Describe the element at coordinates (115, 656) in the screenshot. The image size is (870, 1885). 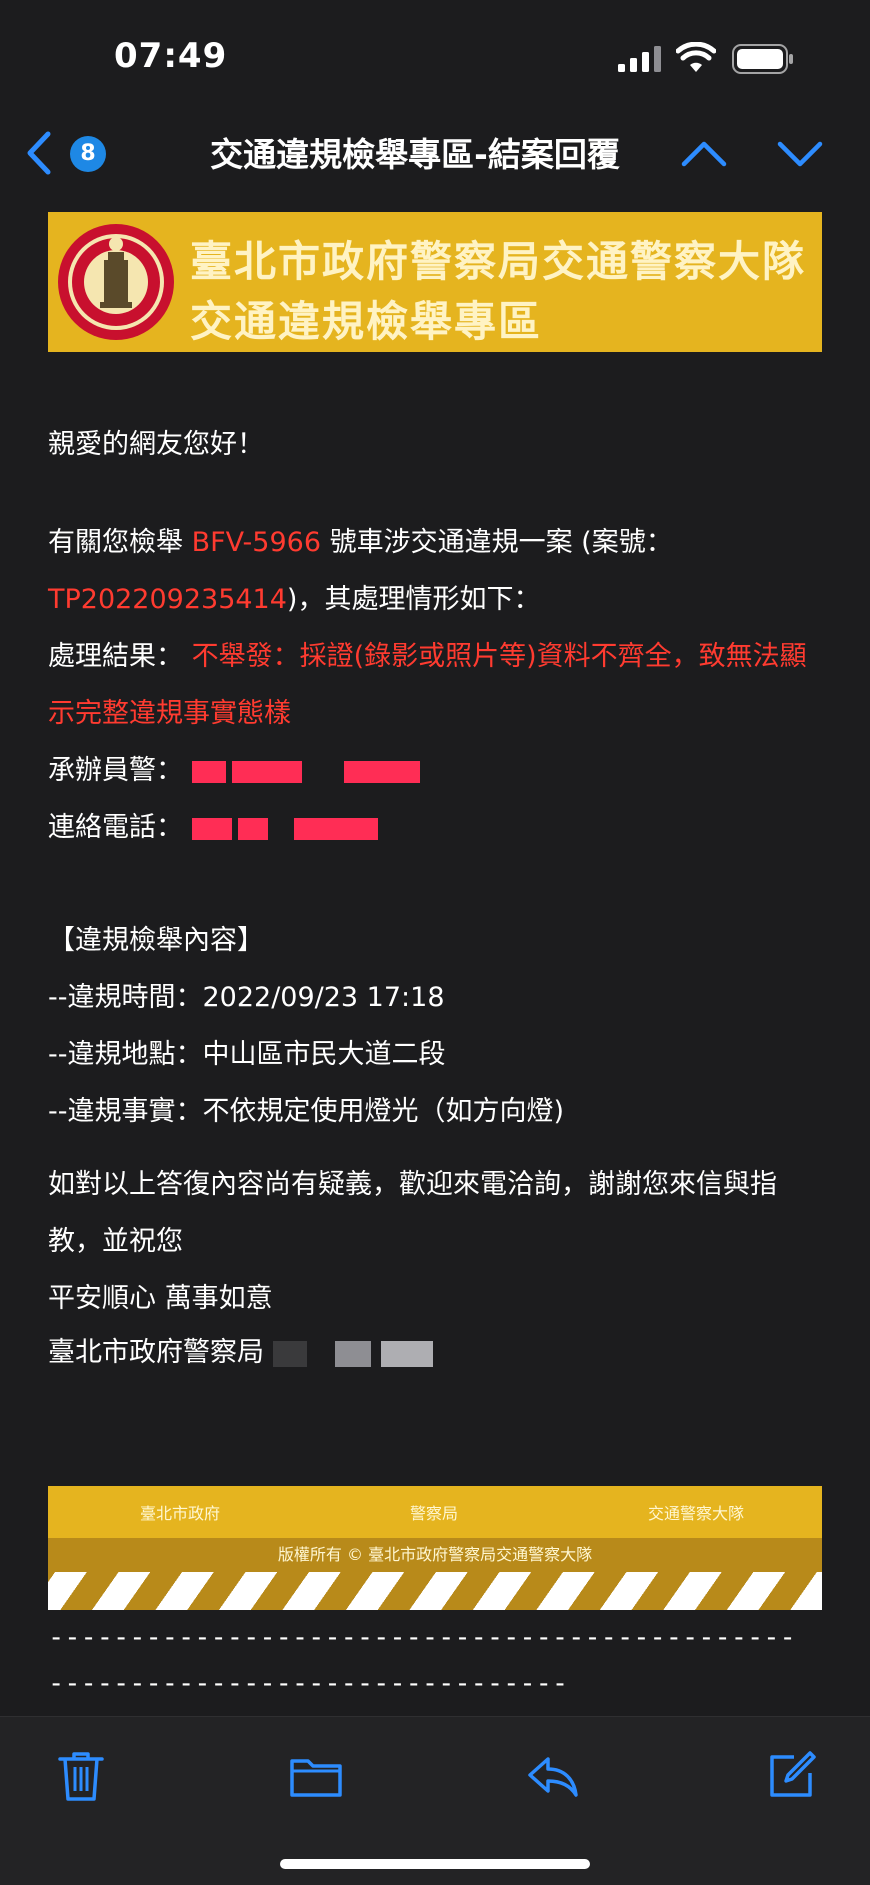
I see `result-label: 處理結果：` at that location.